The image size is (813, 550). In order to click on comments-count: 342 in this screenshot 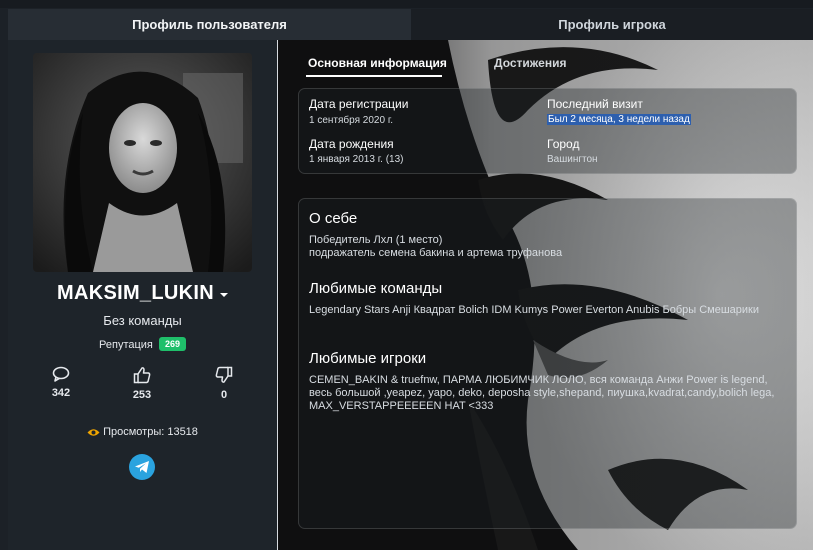, I will do `click(61, 393)`.